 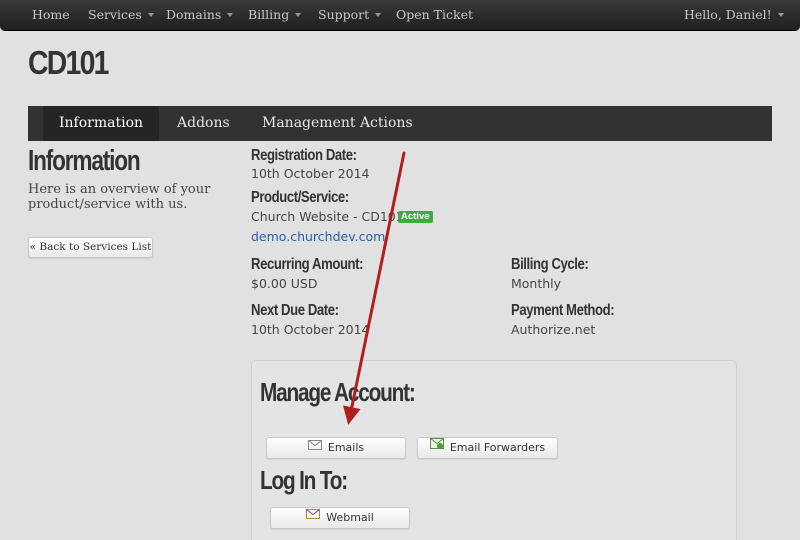 I want to click on email-forwarders-button-label: Email Forwarders, so click(x=497, y=447).